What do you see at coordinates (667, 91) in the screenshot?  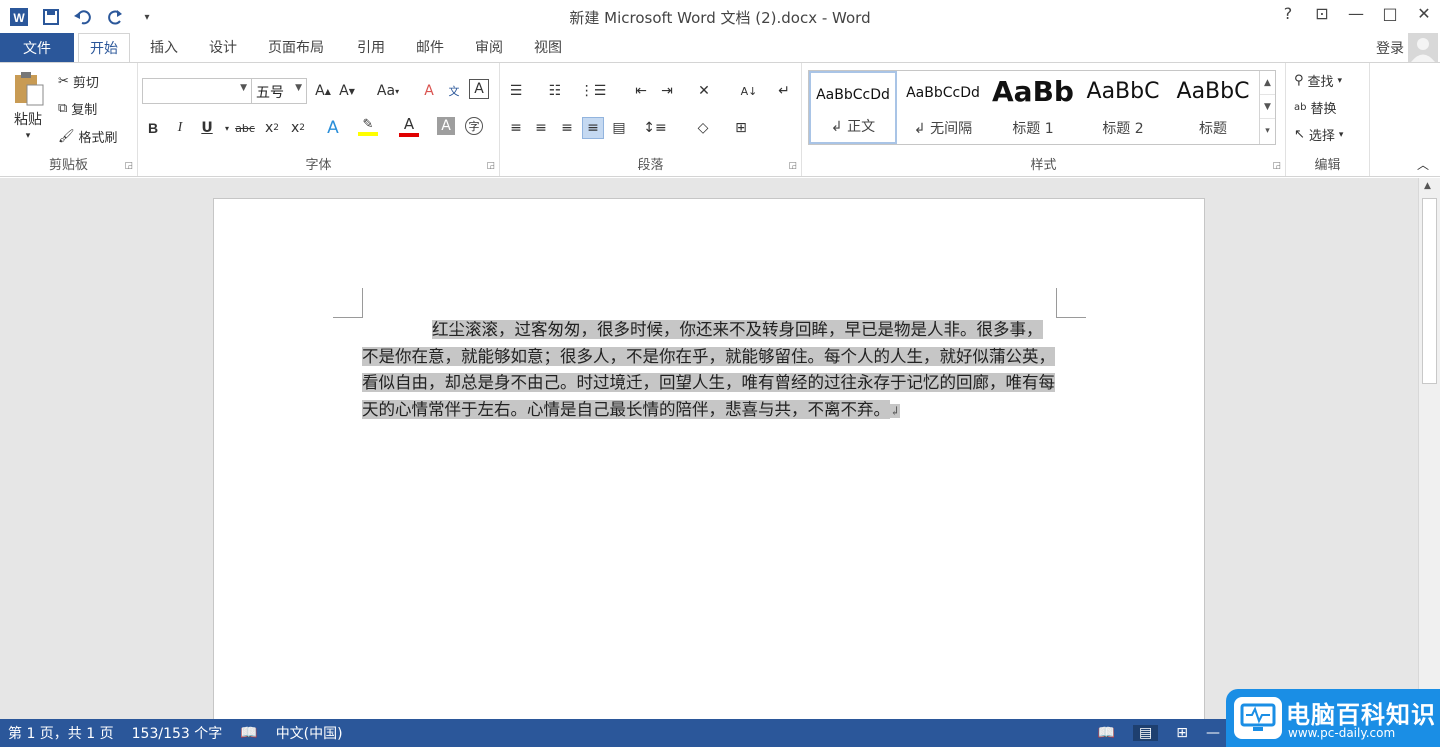 I see `increase-indent-icon: ⇥` at bounding box center [667, 91].